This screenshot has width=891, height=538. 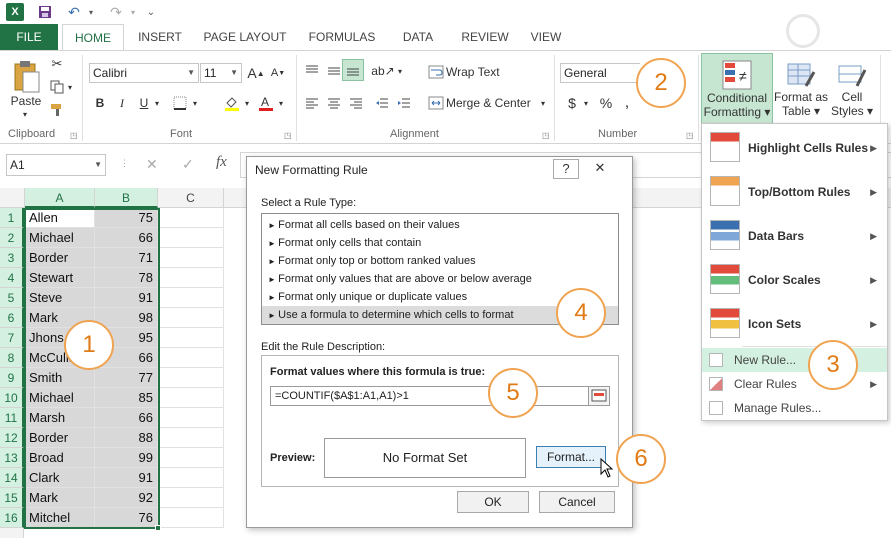 What do you see at coordinates (70, 87) in the screenshot?
I see `copy-dropdown-icon: ▾` at bounding box center [70, 87].